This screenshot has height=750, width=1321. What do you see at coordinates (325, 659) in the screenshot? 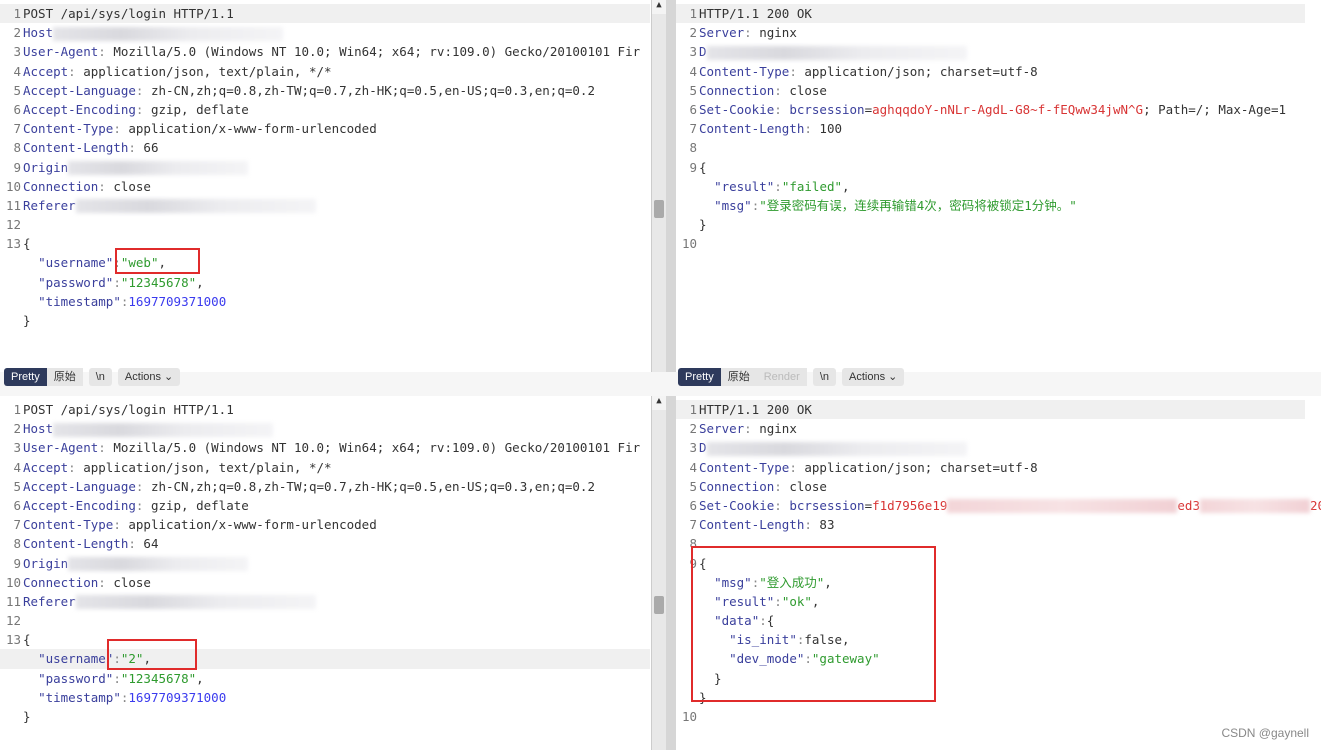
I see `code-line: "username":"2",` at bounding box center [325, 659].